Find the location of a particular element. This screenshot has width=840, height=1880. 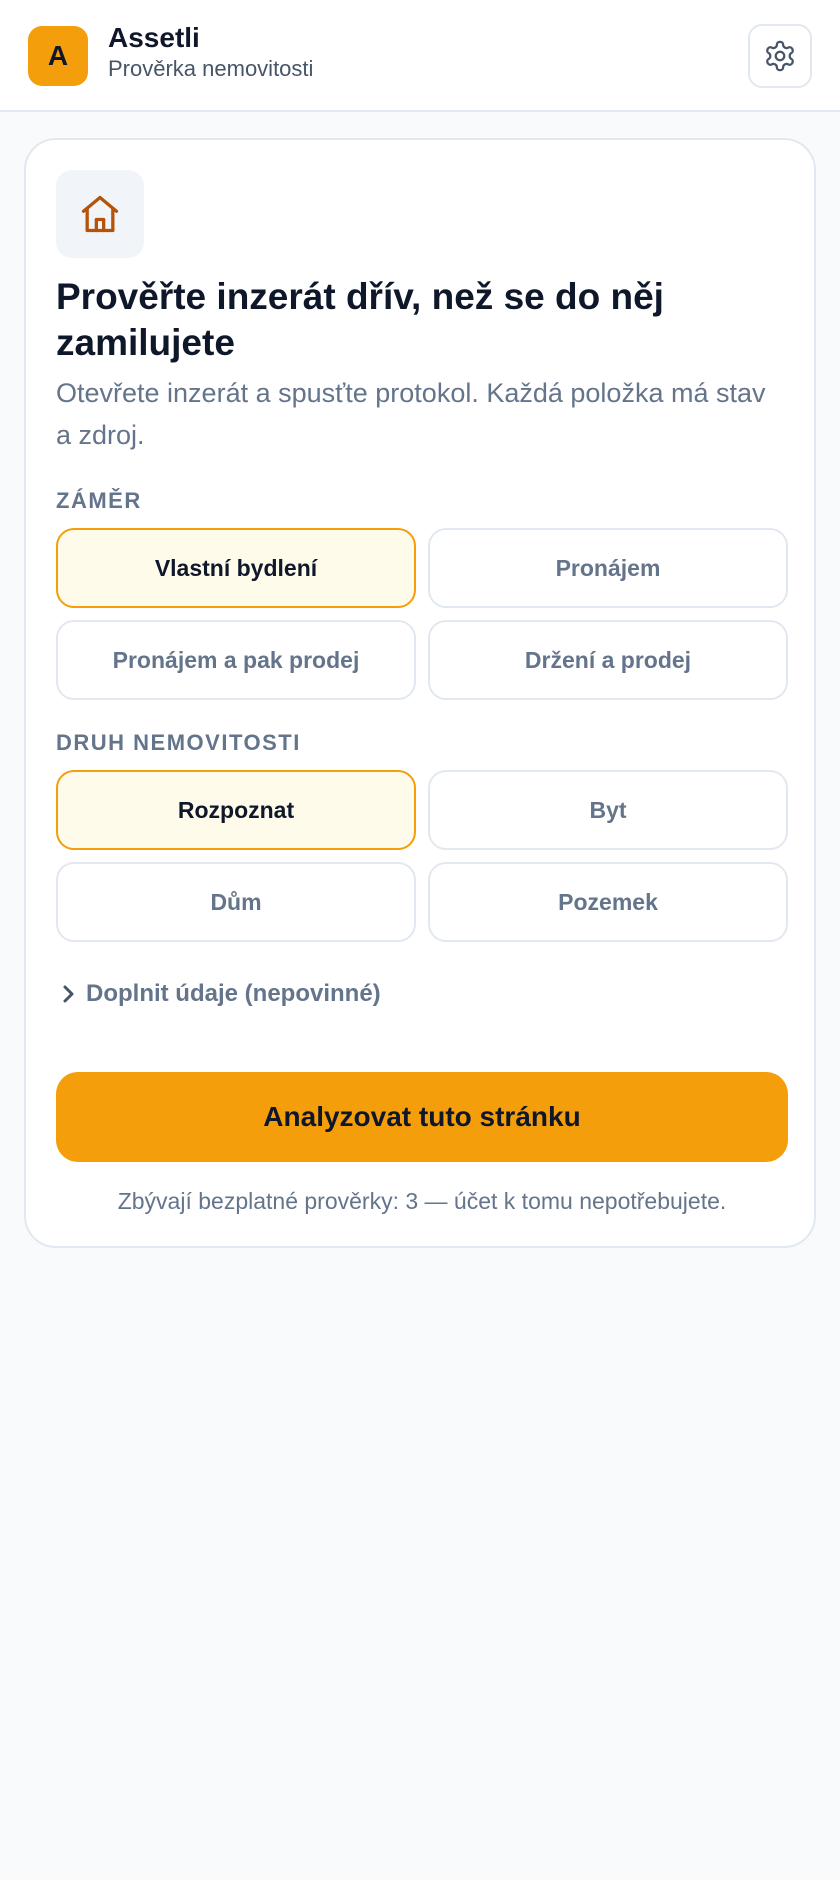

property-type-option-detect: Rozpoznat is located at coordinates (236, 810).